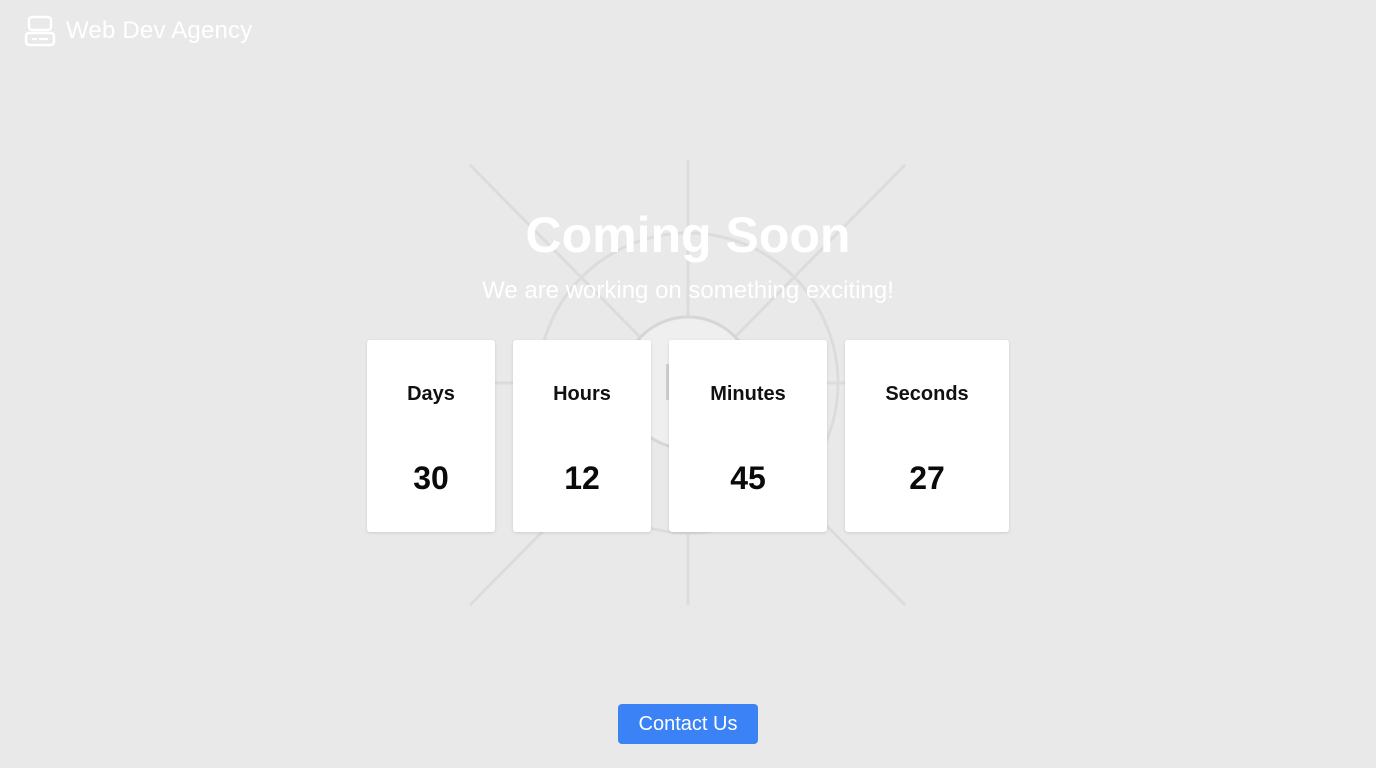  I want to click on contact-us-button: Contact Us, so click(688, 724).